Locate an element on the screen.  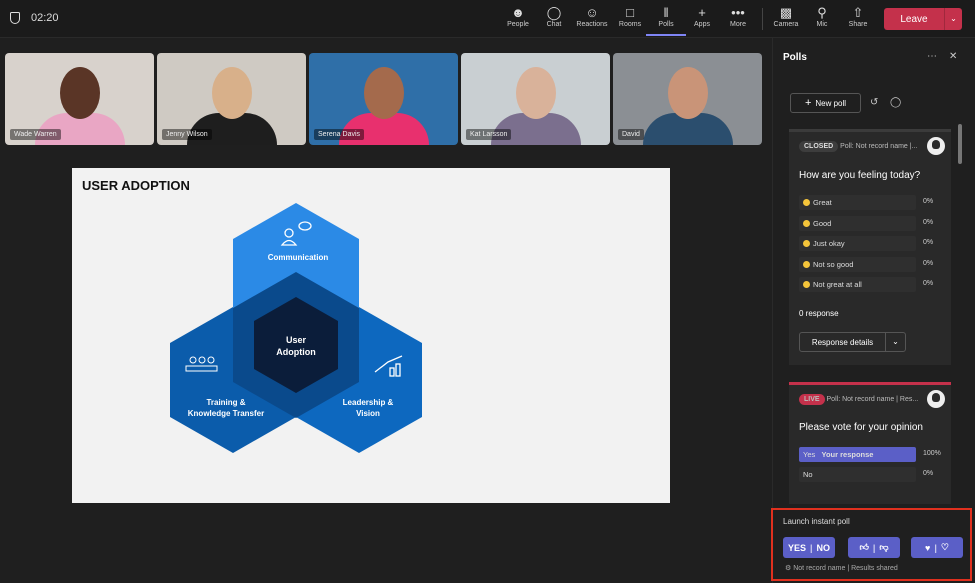
chat-button: ◯ Chat is located at coordinates (554, 16).